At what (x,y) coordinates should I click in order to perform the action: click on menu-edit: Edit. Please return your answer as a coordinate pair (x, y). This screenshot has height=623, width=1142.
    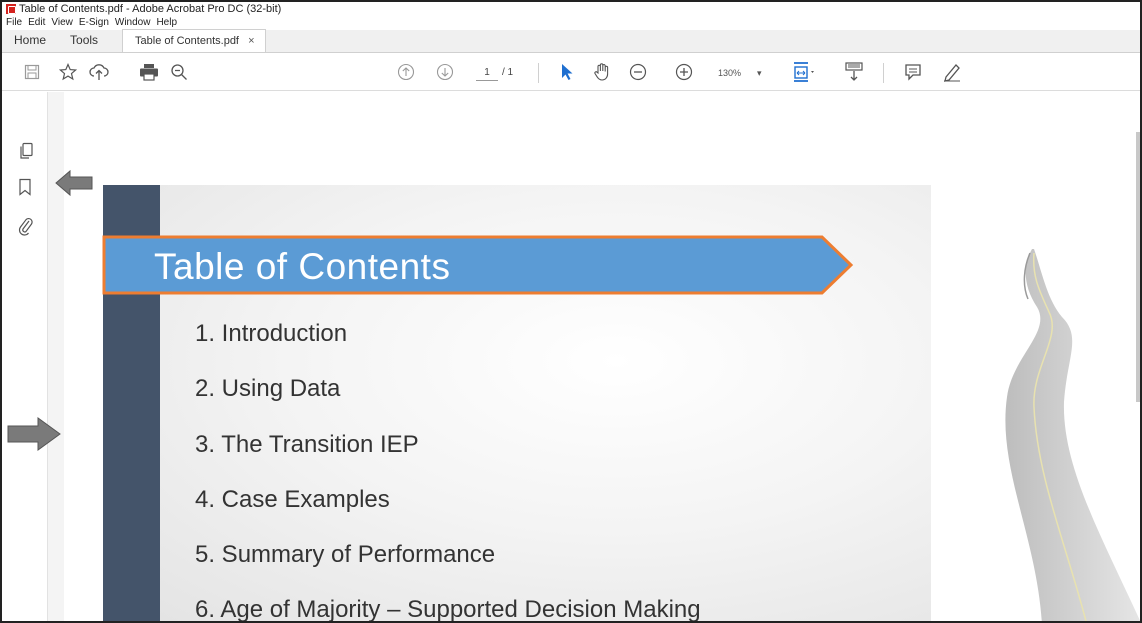
    Looking at the image, I should click on (36, 23).